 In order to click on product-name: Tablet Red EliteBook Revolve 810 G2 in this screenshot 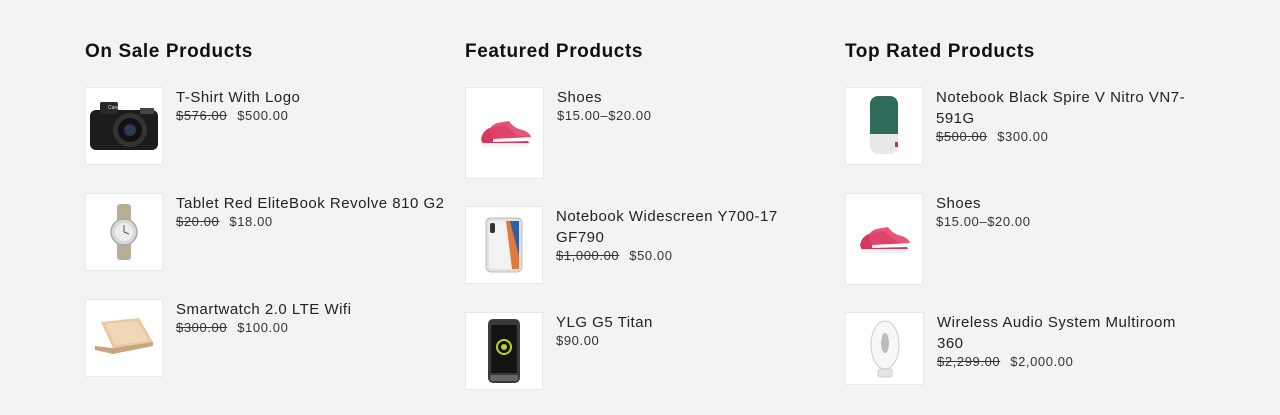, I will do `click(311, 203)`.